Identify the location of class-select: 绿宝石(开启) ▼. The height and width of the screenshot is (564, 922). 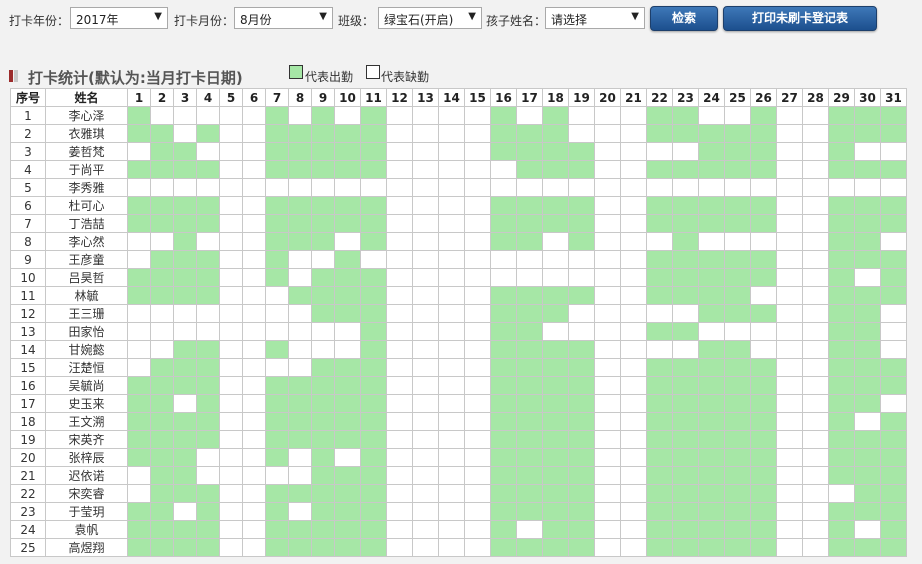
(430, 18).